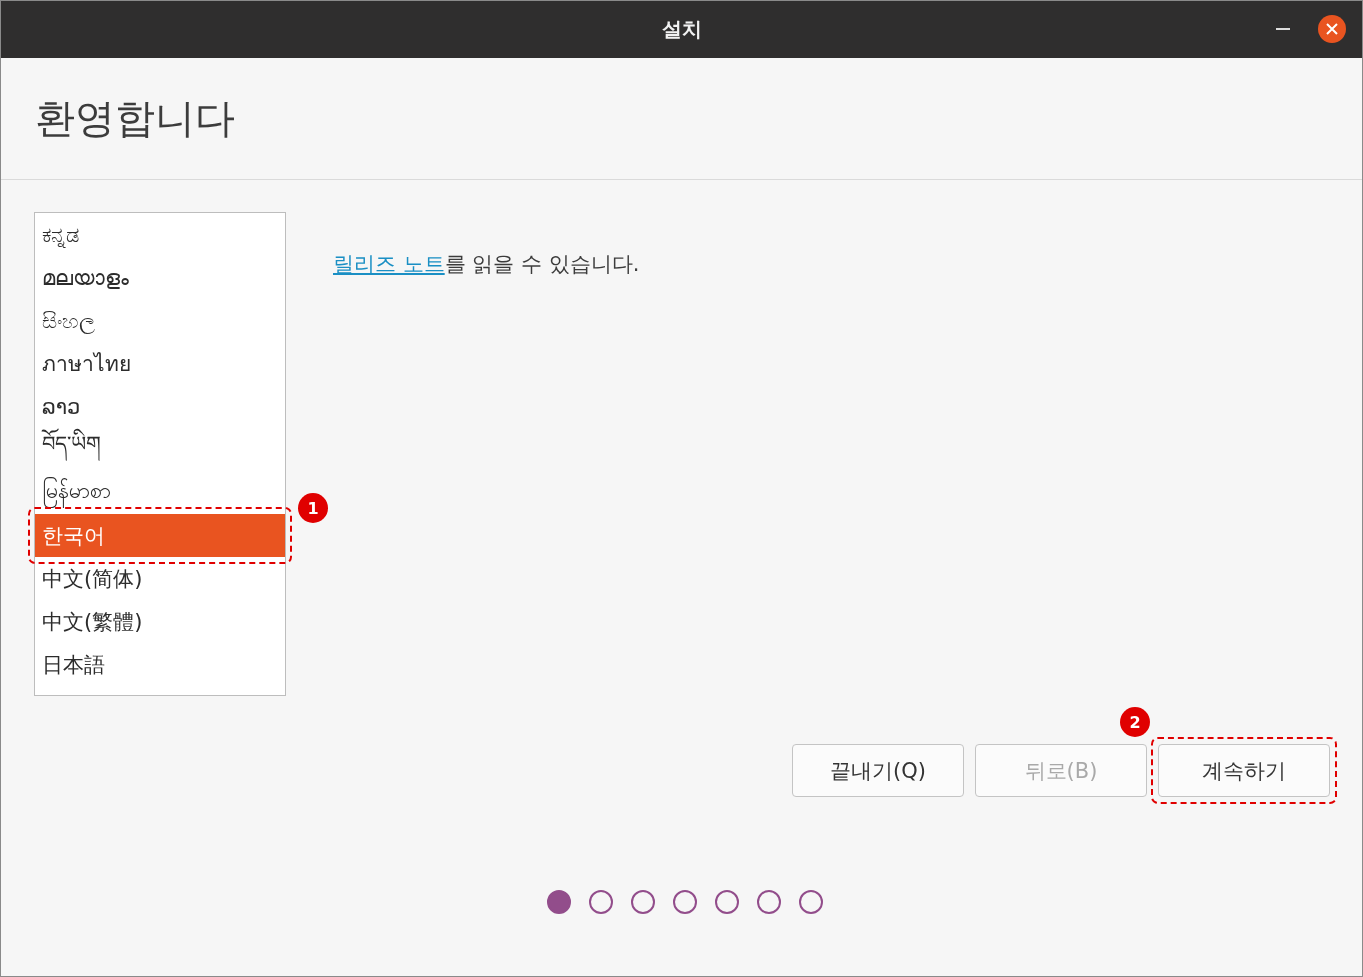 The image size is (1363, 977). I want to click on page-title: 환영합니다, so click(135, 118).